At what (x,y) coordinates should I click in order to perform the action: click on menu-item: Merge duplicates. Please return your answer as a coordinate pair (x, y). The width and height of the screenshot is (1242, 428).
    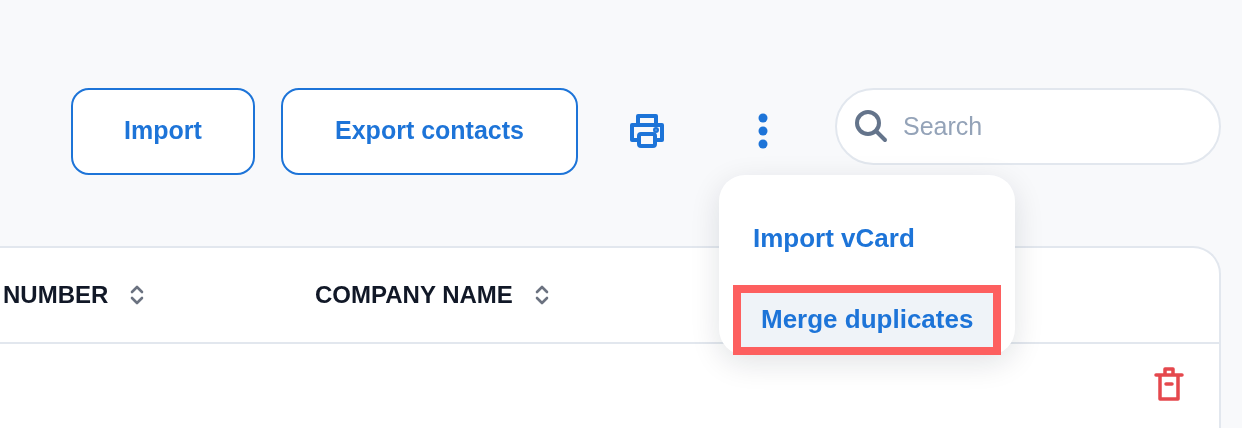
    Looking at the image, I should click on (867, 319).